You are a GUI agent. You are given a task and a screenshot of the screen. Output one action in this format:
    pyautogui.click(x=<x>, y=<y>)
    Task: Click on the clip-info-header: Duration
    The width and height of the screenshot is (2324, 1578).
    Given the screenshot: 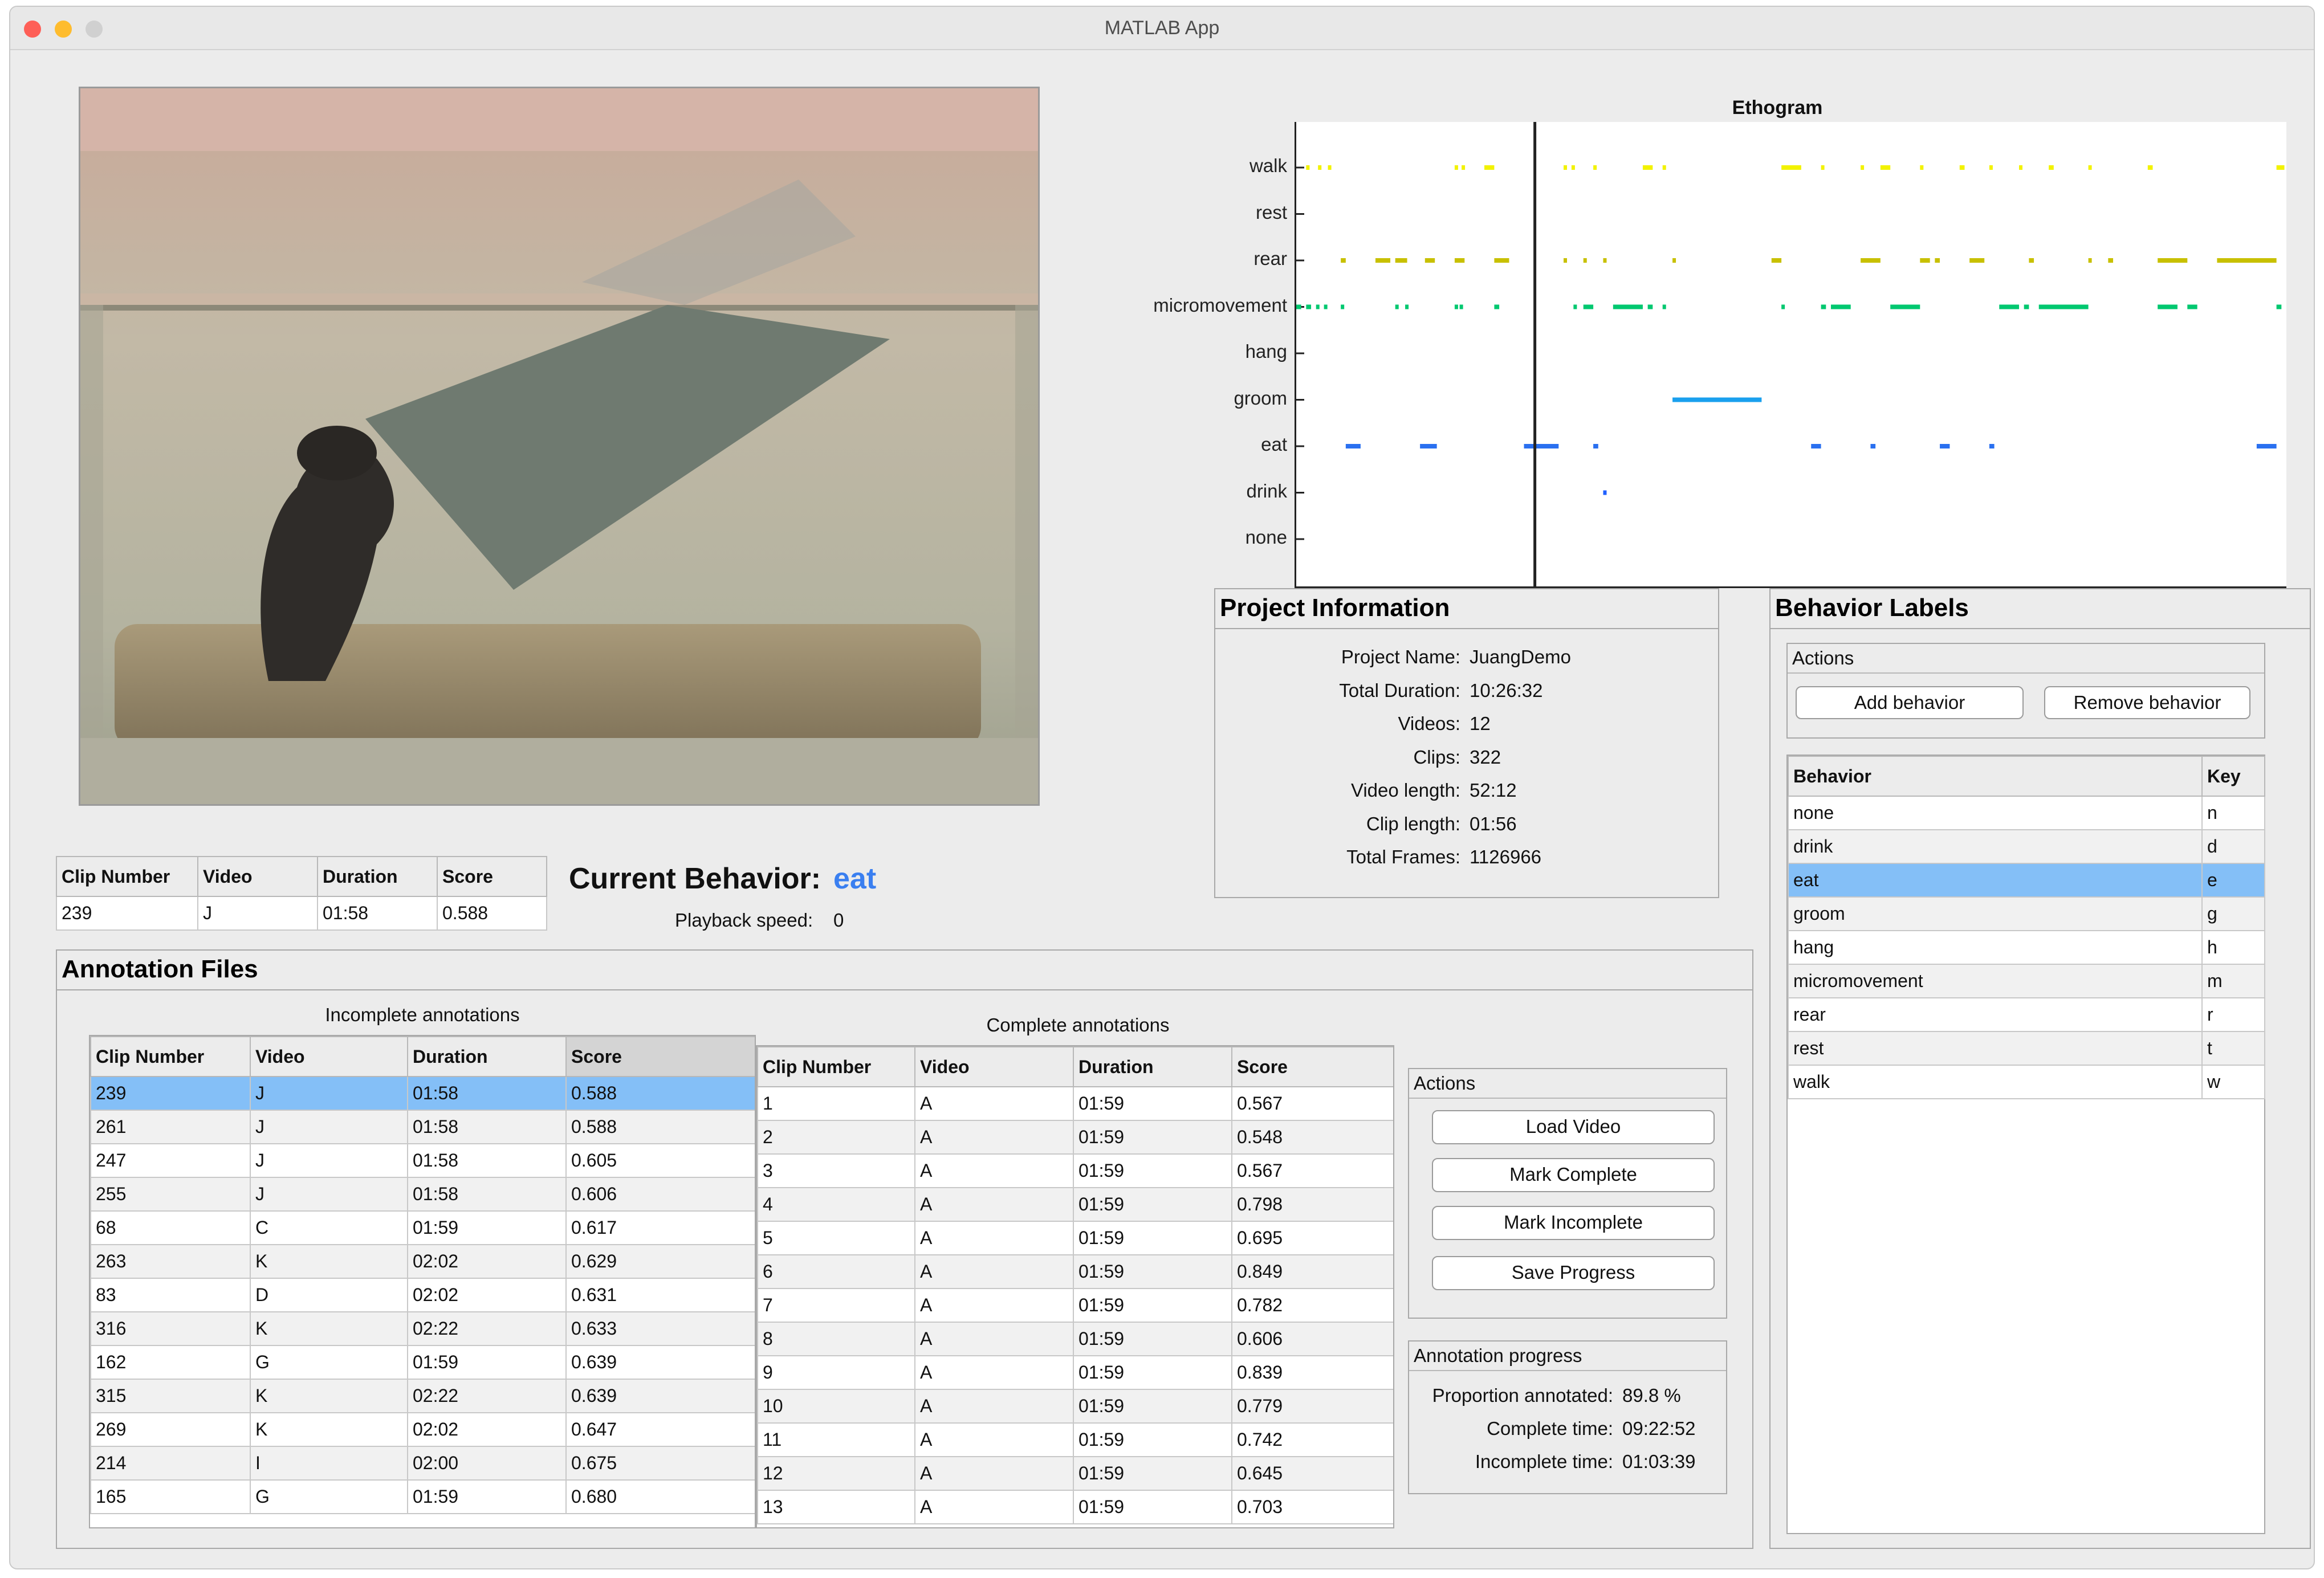 What is the action you would take?
    pyautogui.click(x=377, y=876)
    